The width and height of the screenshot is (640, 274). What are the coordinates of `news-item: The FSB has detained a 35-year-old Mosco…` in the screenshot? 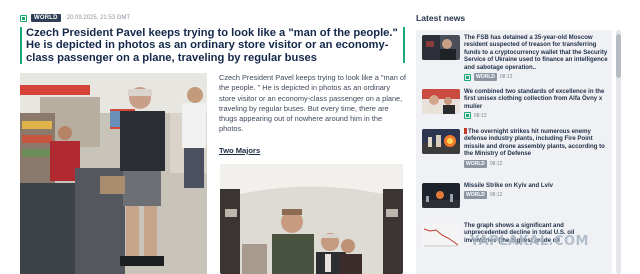 It's located at (514, 61).